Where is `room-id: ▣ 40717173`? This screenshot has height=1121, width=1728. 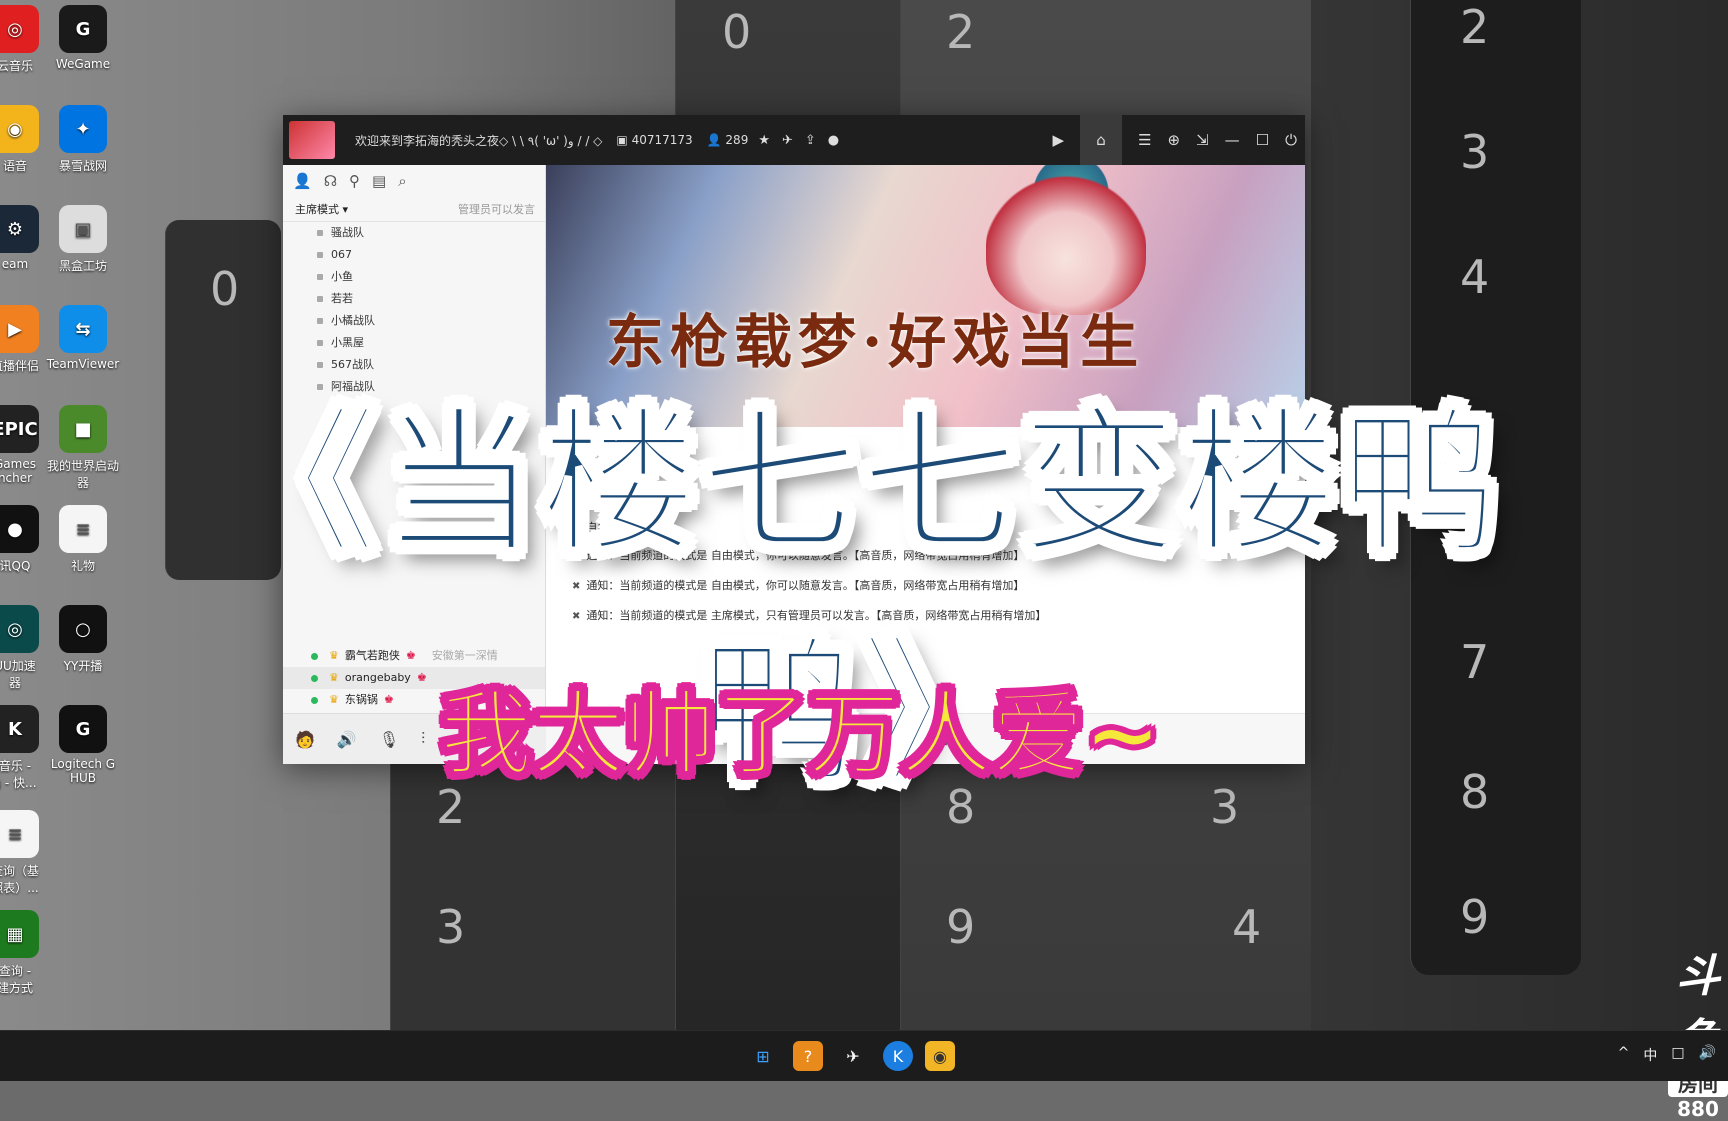
room-id: ▣ 40717173 is located at coordinates (654, 140).